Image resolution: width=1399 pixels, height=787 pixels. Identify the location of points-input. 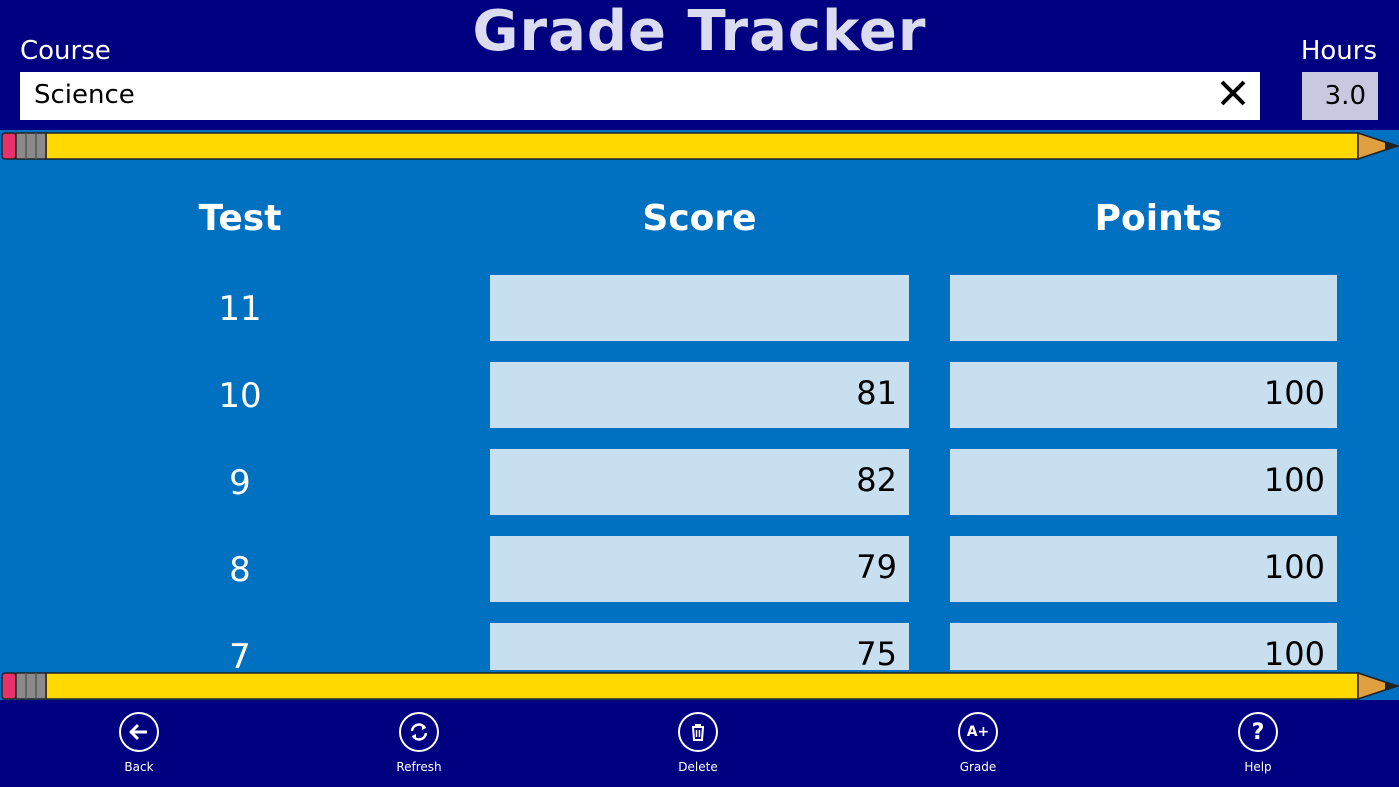
(1143, 308).